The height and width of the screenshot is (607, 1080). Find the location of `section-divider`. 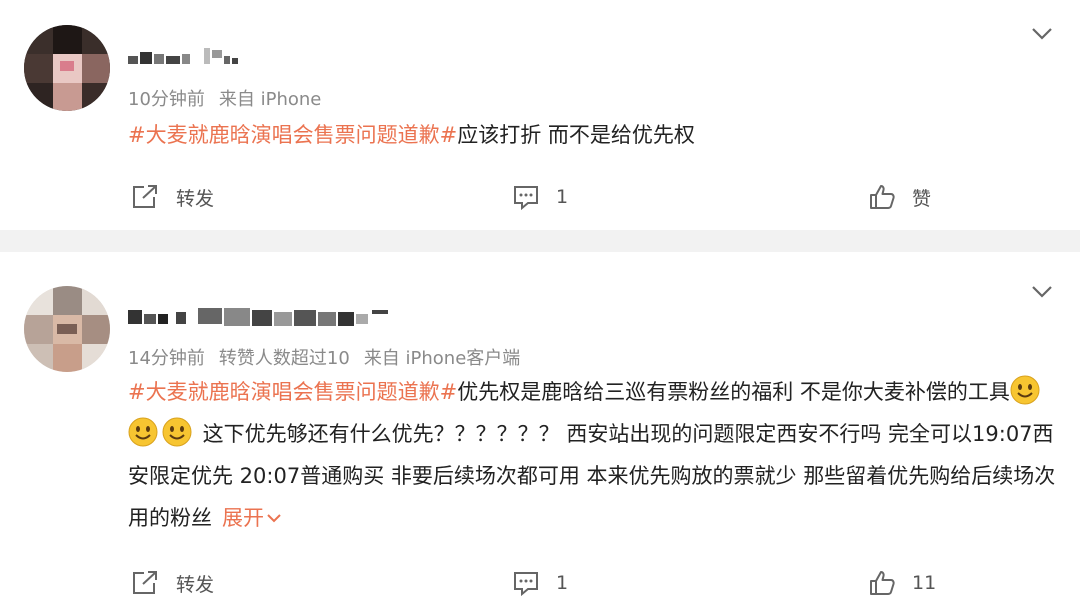

section-divider is located at coordinates (540, 241).